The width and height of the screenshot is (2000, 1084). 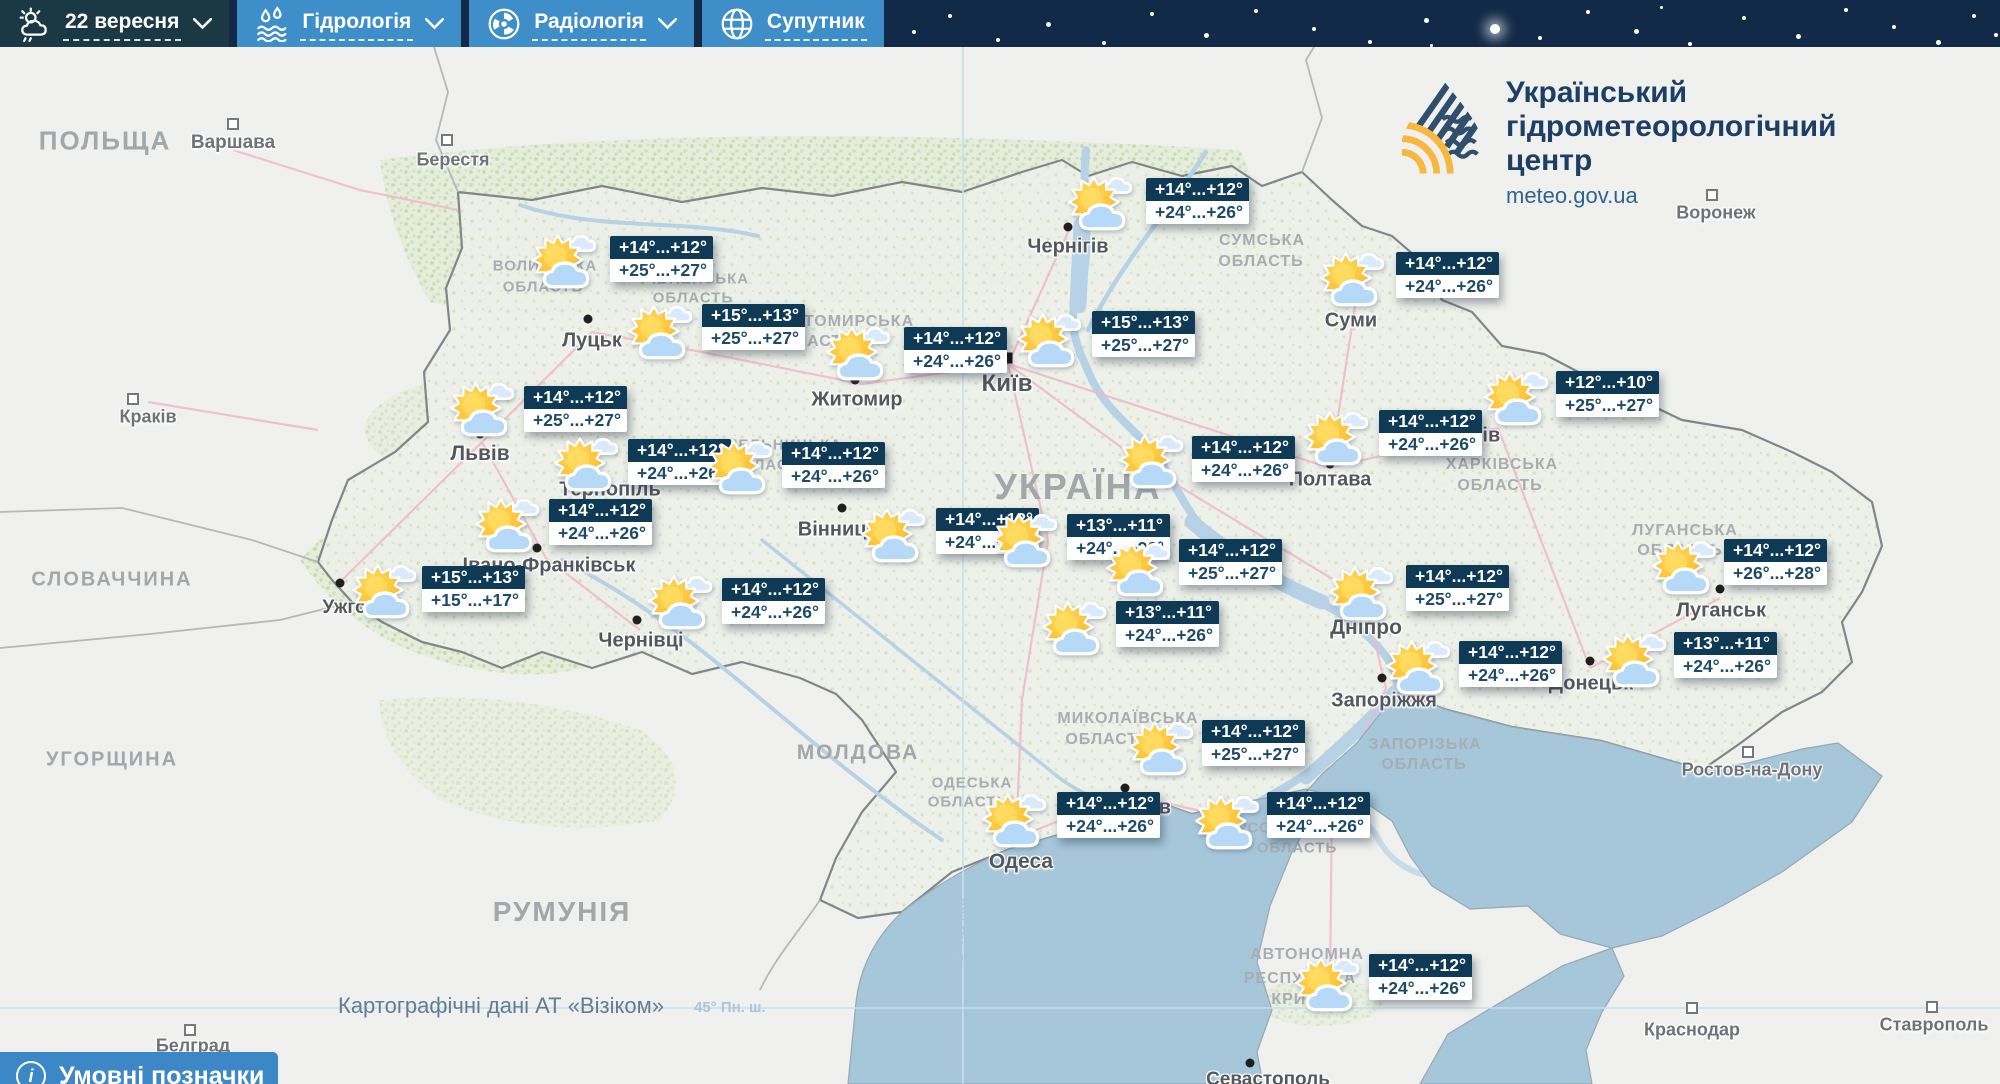 I want to click on longitude-label: 30° Сх. д., so click(x=959, y=932).